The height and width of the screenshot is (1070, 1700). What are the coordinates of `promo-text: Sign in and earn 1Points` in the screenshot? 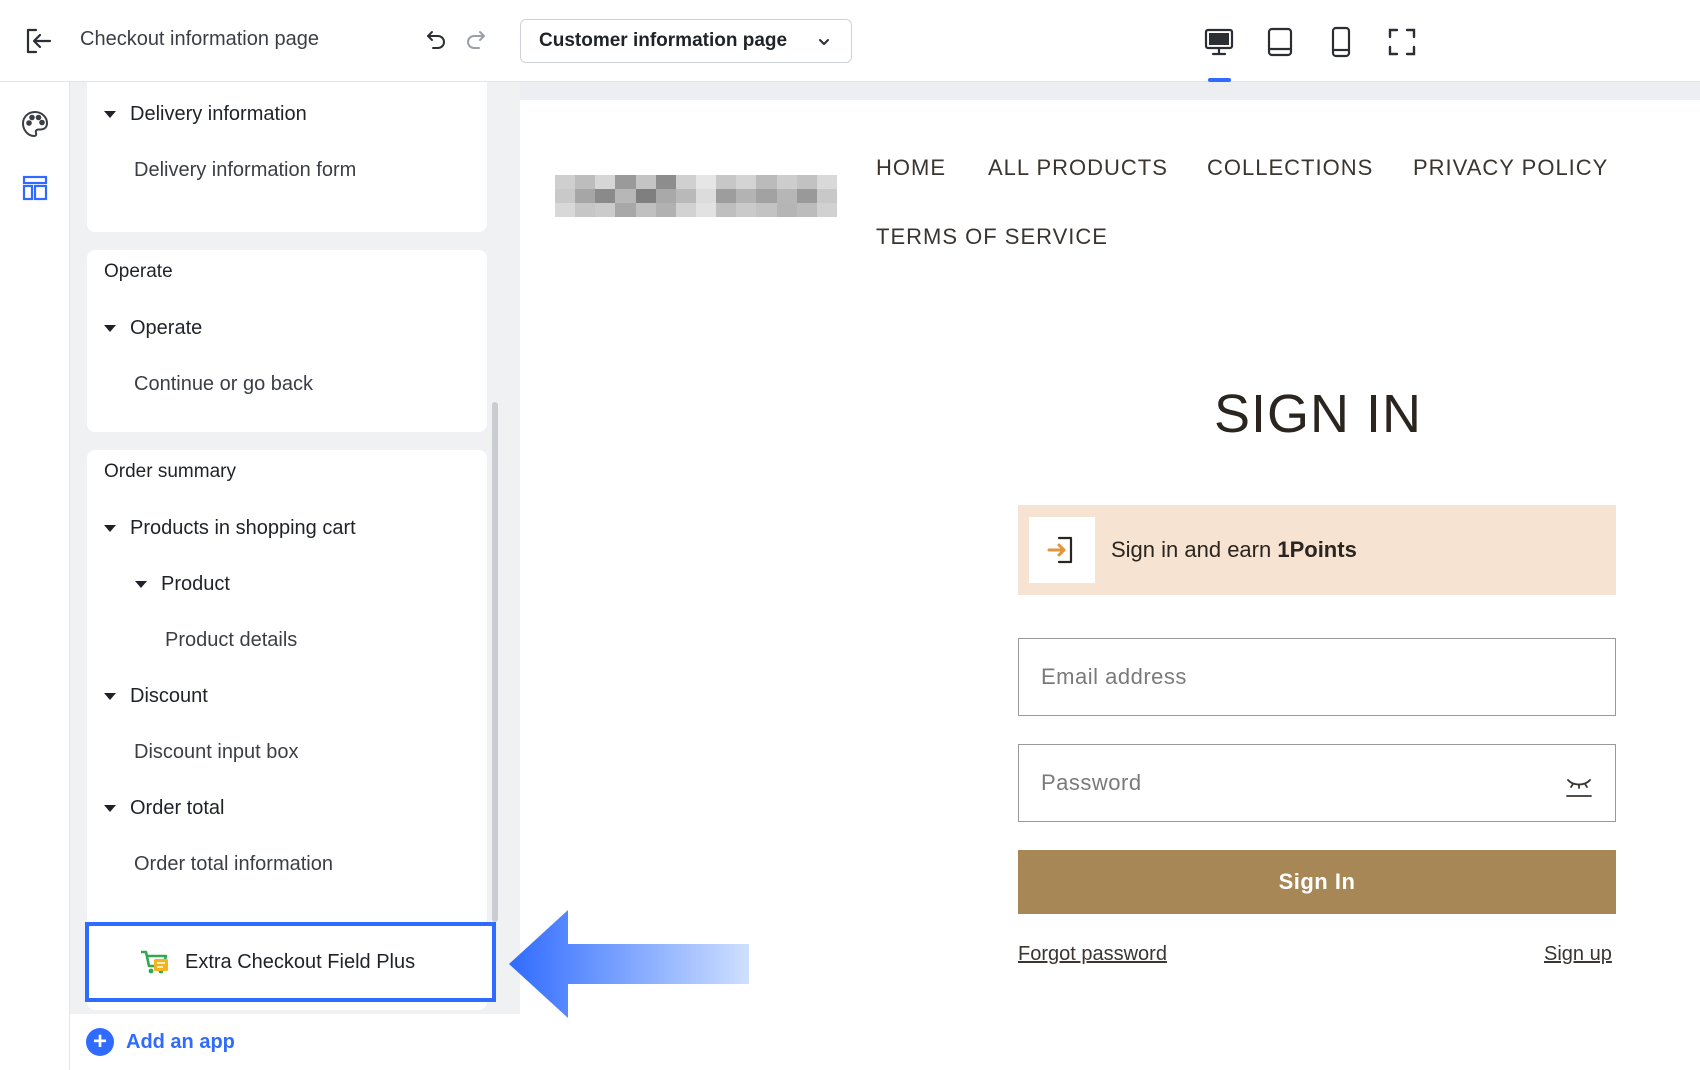 It's located at (1234, 550).